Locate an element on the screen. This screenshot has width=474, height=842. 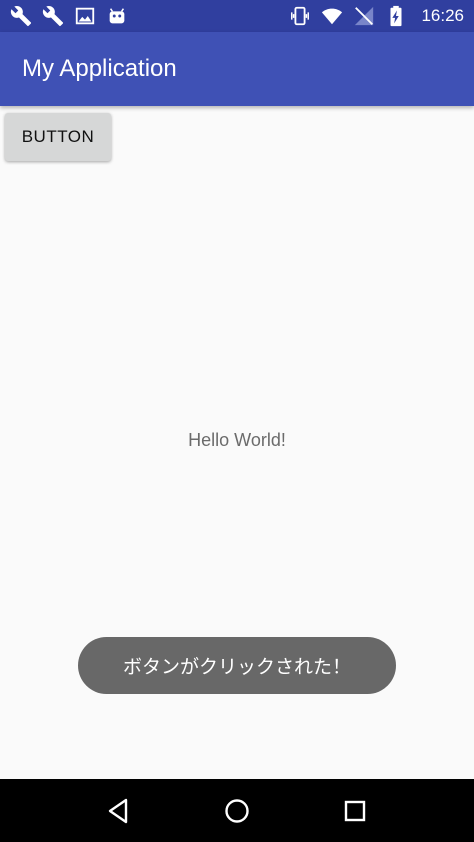
toast-message: ボタンがクリックされた！ is located at coordinates (237, 665).